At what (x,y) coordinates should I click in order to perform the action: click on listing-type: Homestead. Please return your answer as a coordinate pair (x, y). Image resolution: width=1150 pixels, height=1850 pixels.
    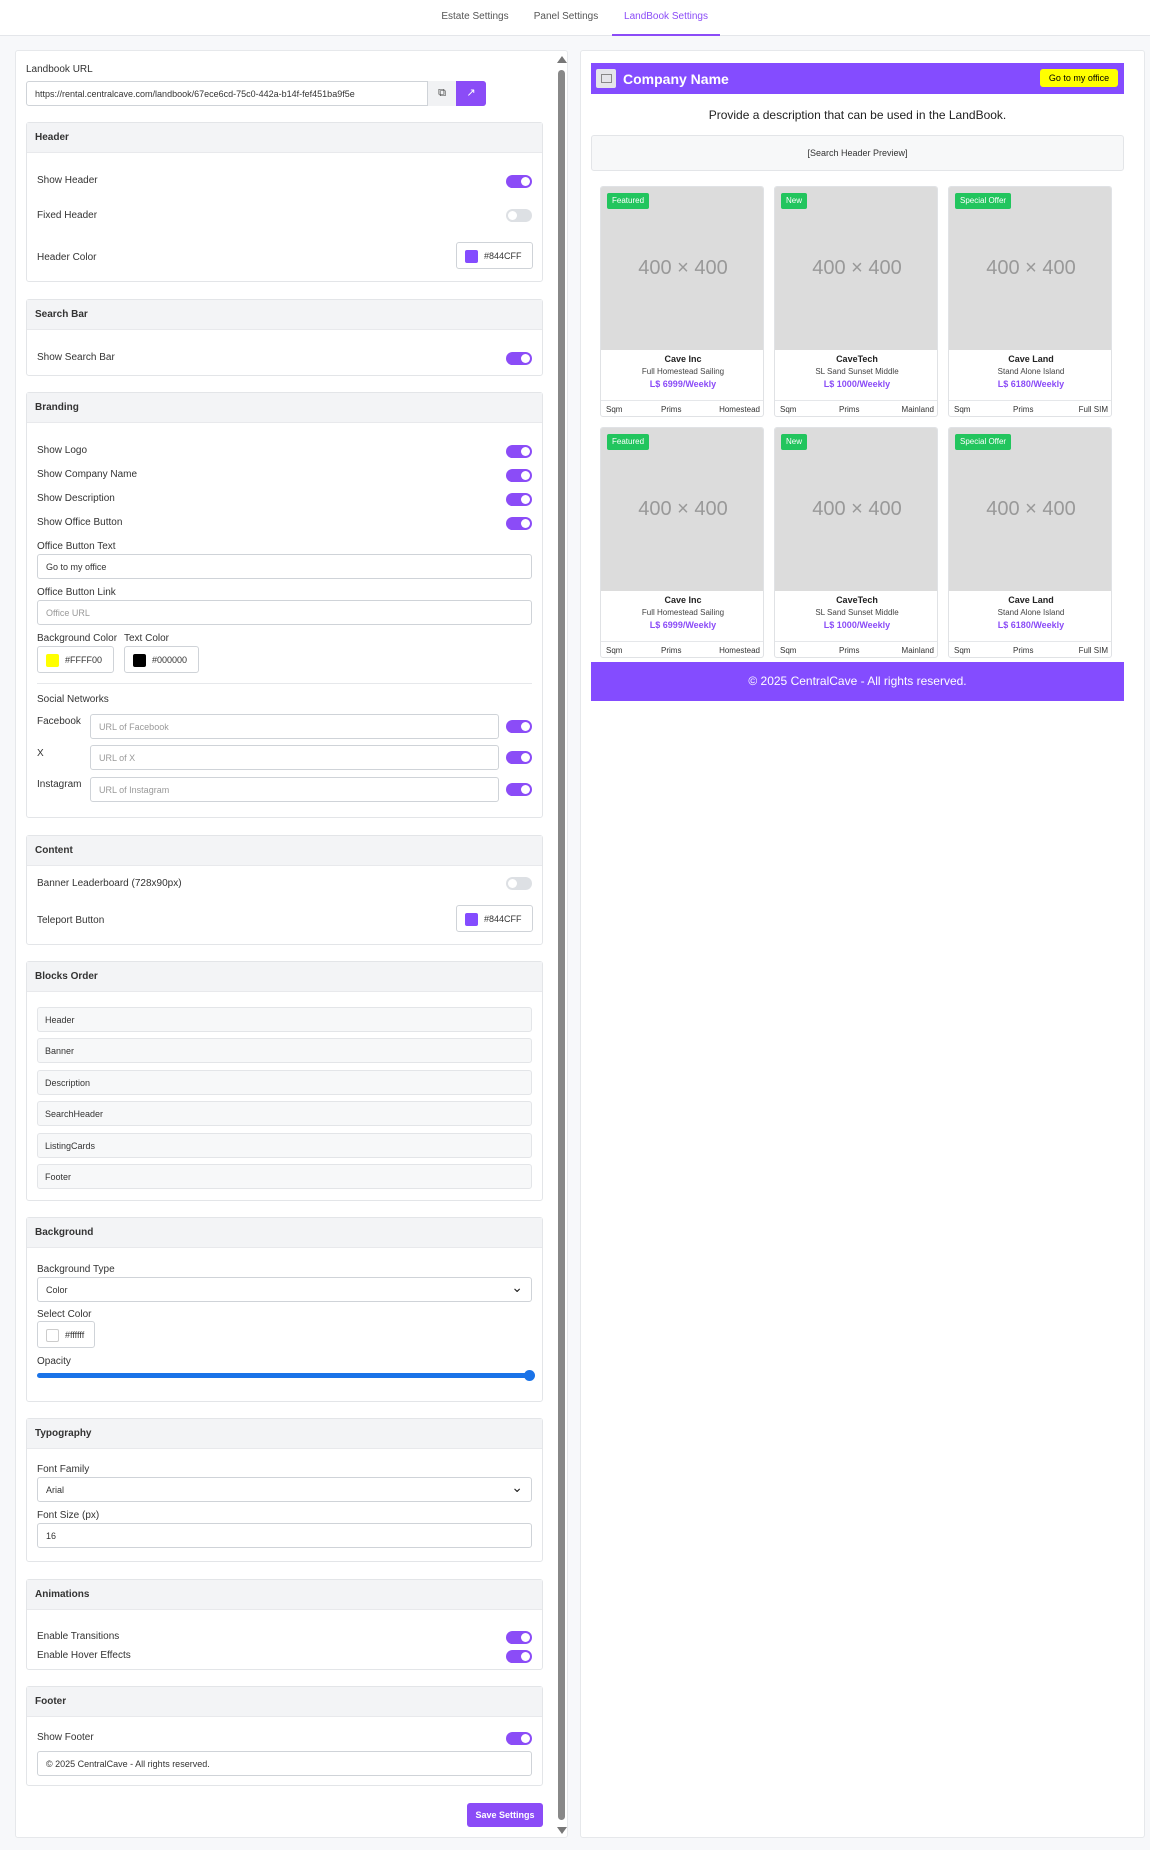
    Looking at the image, I should click on (739, 650).